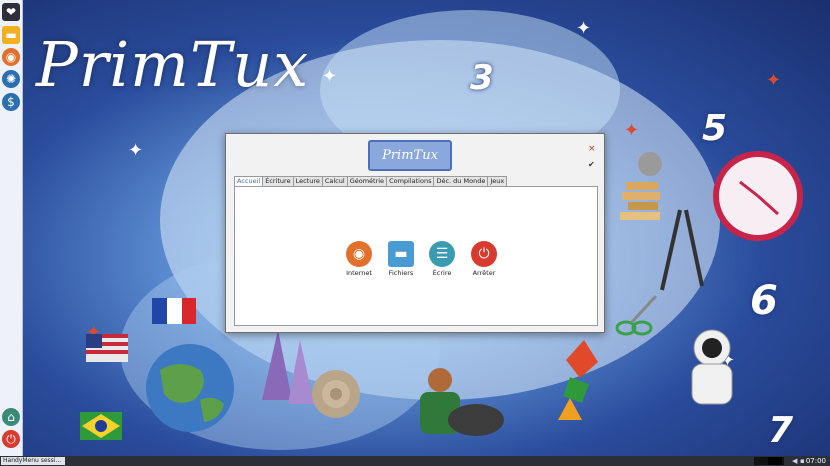  What do you see at coordinates (641, 186) in the screenshot?
I see `wallpaper-books` at bounding box center [641, 186].